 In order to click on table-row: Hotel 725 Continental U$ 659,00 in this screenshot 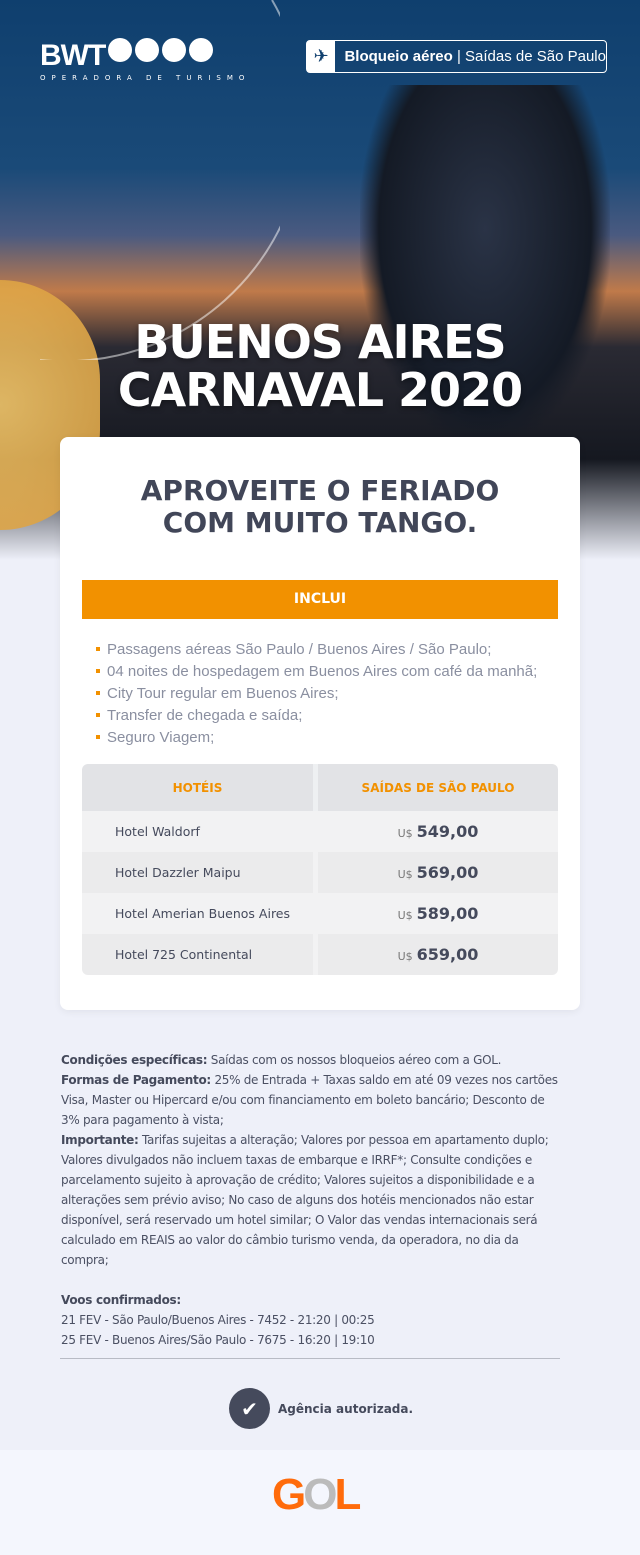, I will do `click(320, 954)`.